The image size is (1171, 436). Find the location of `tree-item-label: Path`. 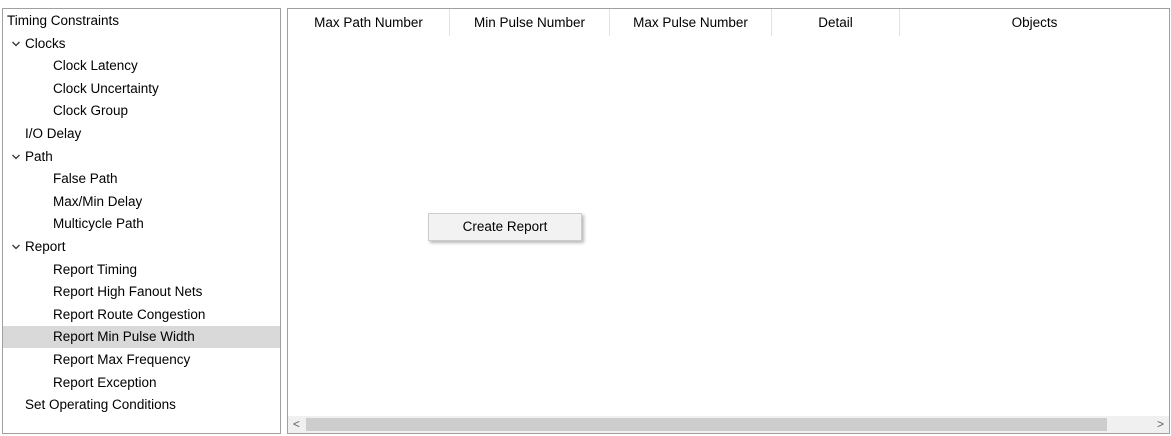

tree-item-label: Path is located at coordinates (39, 156).